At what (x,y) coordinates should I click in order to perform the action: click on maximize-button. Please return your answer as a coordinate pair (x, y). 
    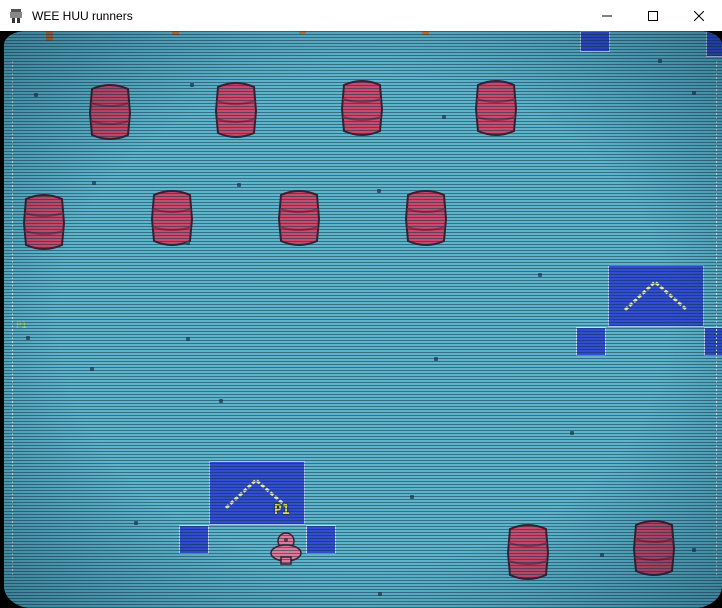
    Looking at the image, I should click on (653, 15).